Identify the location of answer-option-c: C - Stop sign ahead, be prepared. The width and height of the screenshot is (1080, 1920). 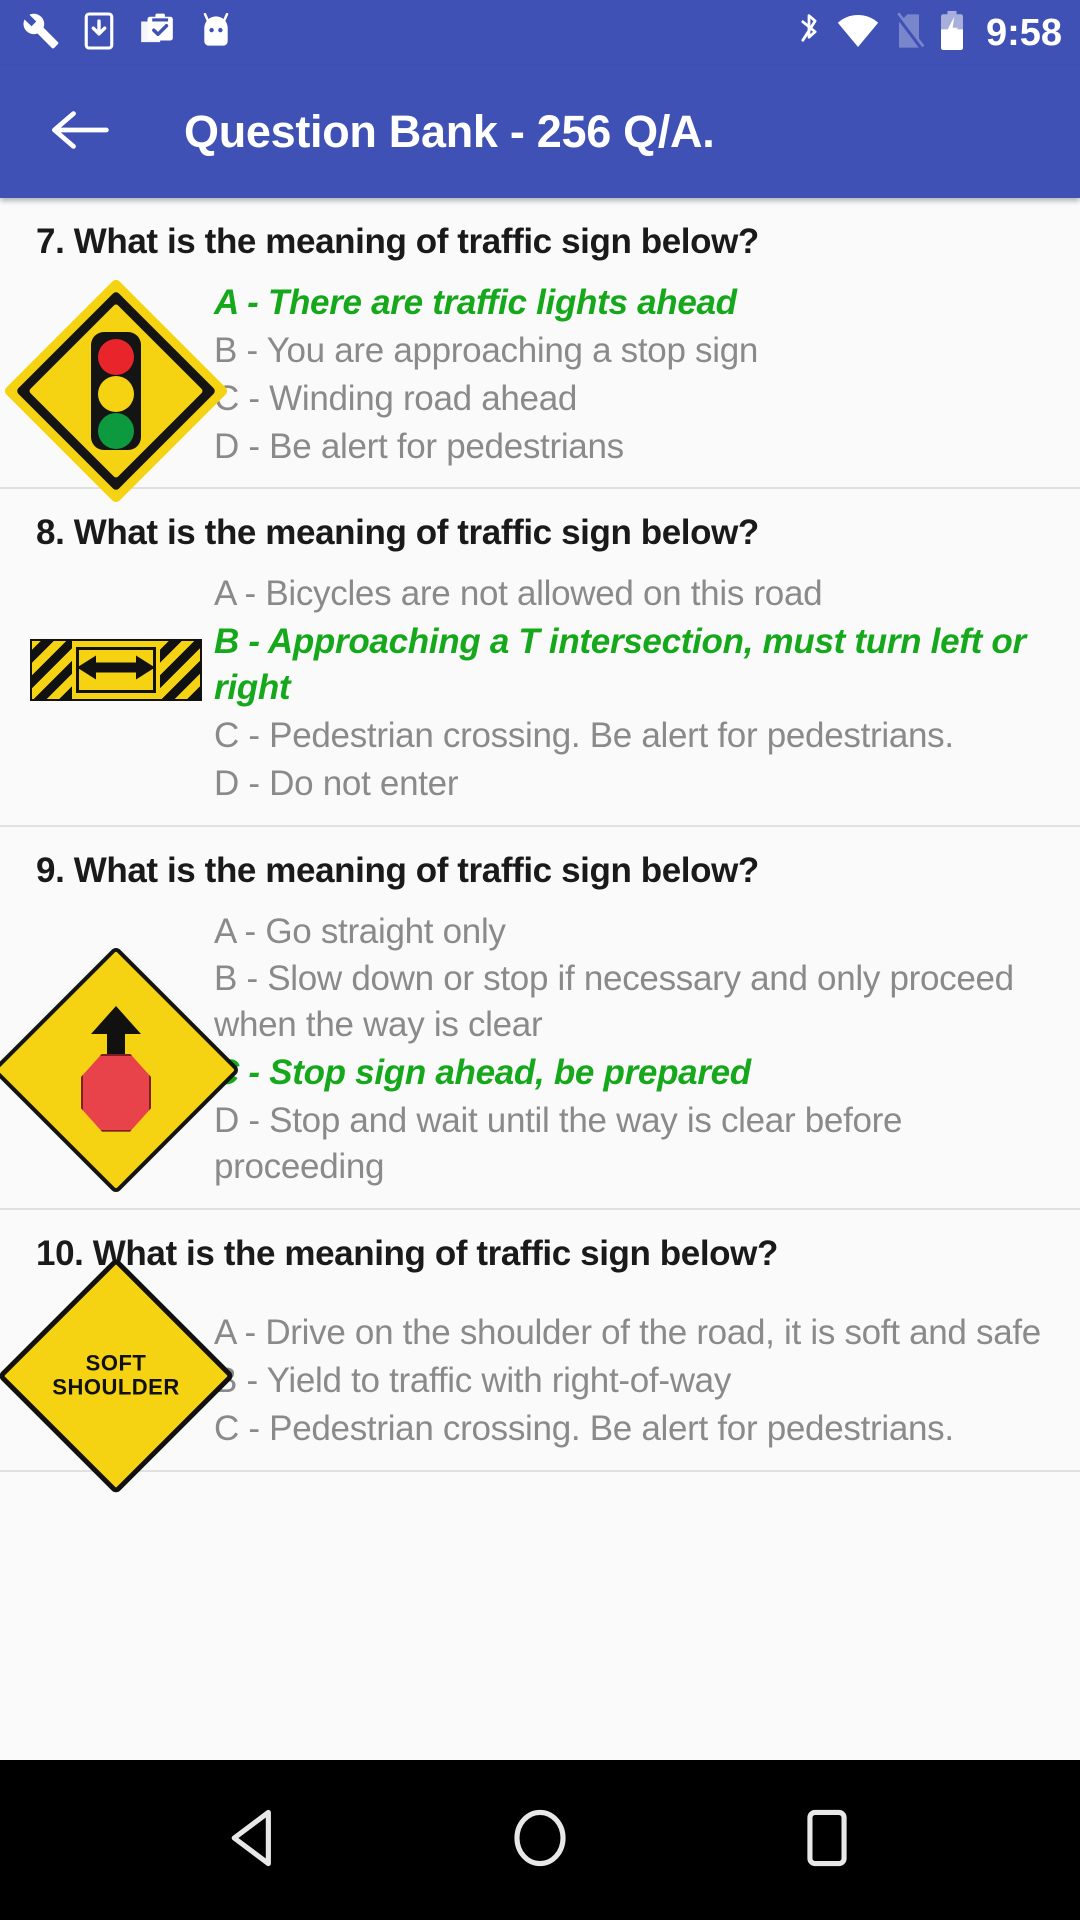
(631, 1073).